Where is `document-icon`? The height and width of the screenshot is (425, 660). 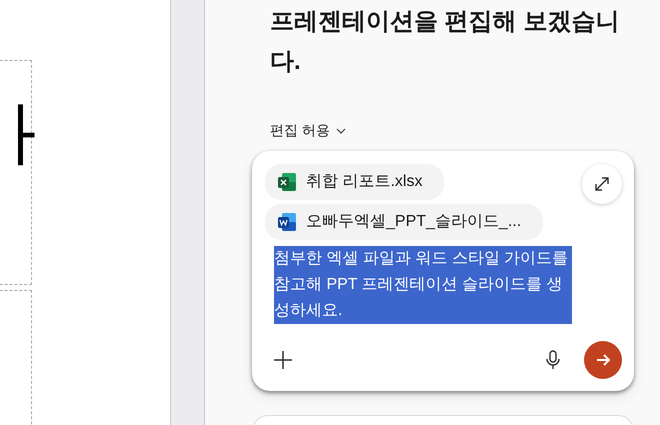
document-icon is located at coordinates (287, 222).